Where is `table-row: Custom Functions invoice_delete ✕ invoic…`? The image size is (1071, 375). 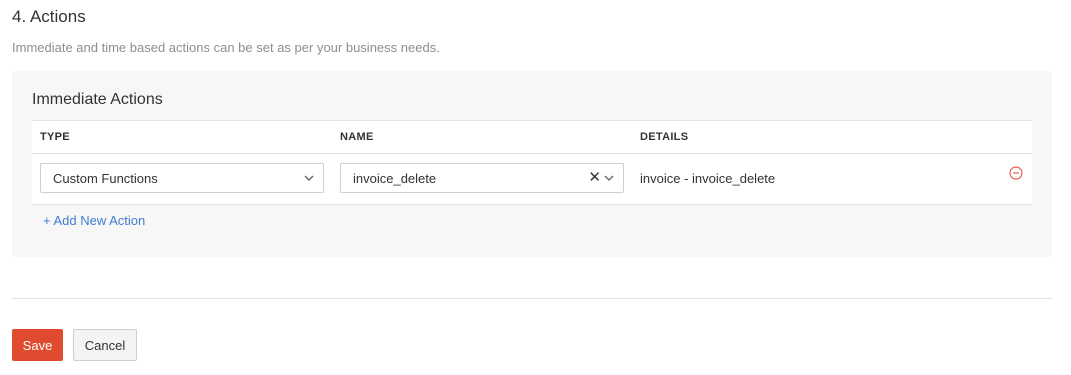
table-row: Custom Functions invoice_delete ✕ invoic… is located at coordinates (532, 179).